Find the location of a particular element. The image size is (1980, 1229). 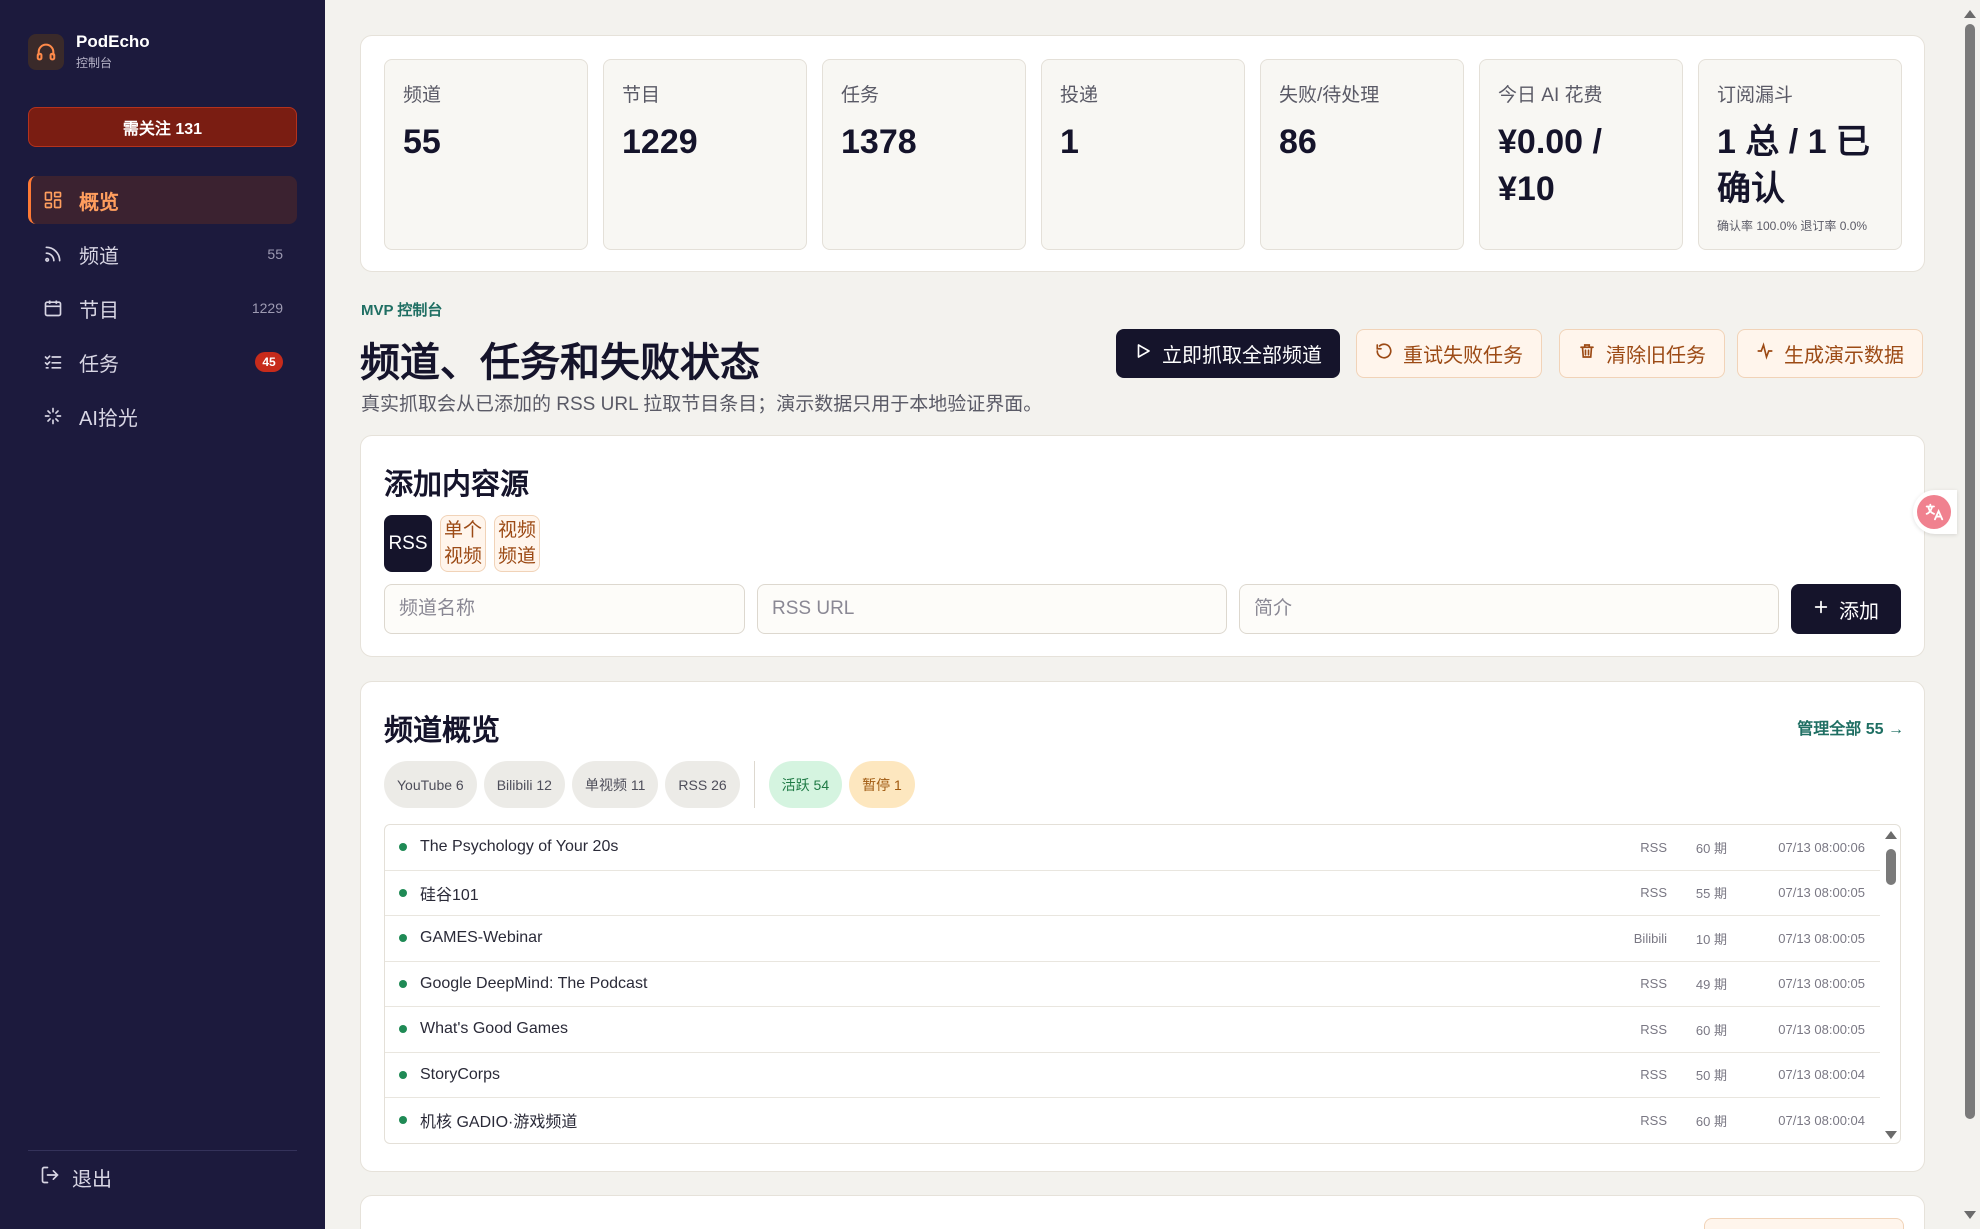

filter-chip-paused: 暂停 1 is located at coordinates (882, 784).